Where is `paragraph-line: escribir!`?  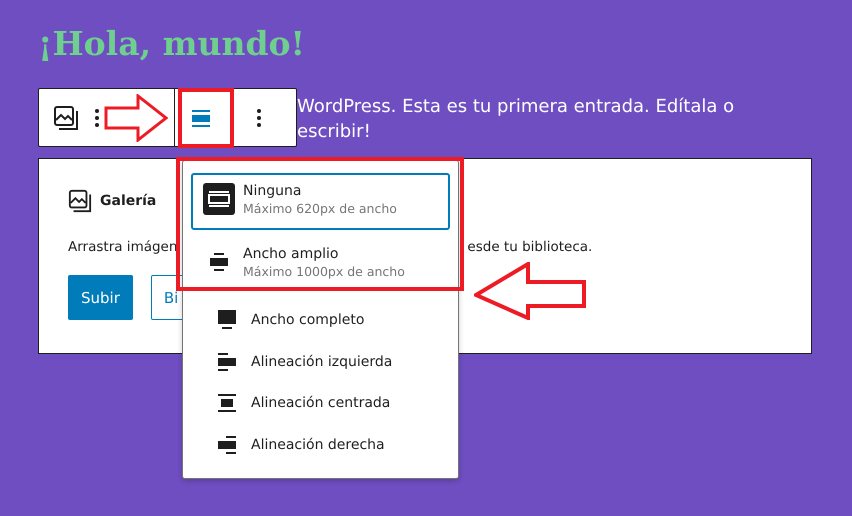 paragraph-line: escribir! is located at coordinates (334, 132).